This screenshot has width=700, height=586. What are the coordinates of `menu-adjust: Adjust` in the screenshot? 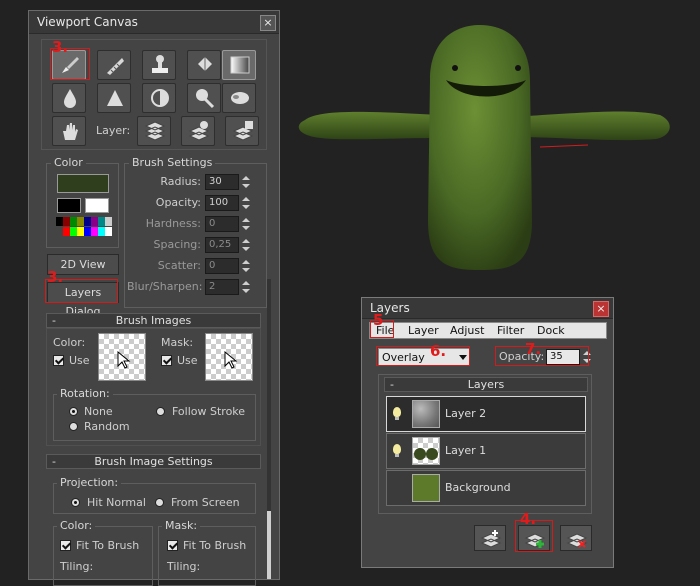 It's located at (467, 330).